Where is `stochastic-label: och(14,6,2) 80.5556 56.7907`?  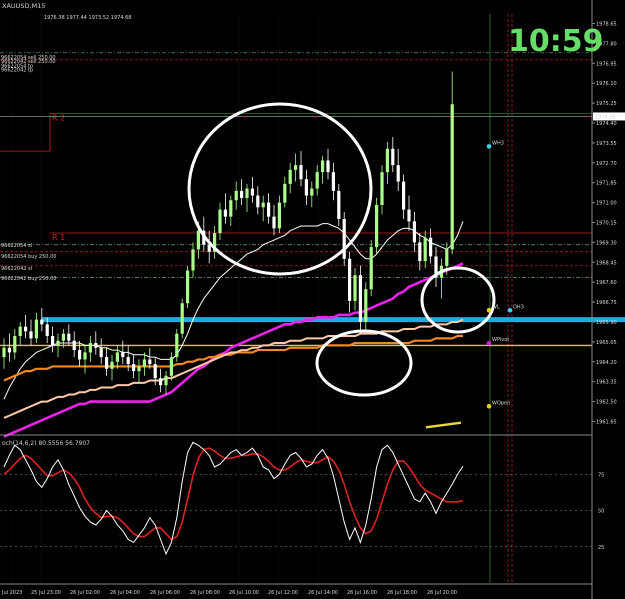
stochastic-label: och(14,6,2) 80.5556 56.7907 is located at coordinates (46, 443).